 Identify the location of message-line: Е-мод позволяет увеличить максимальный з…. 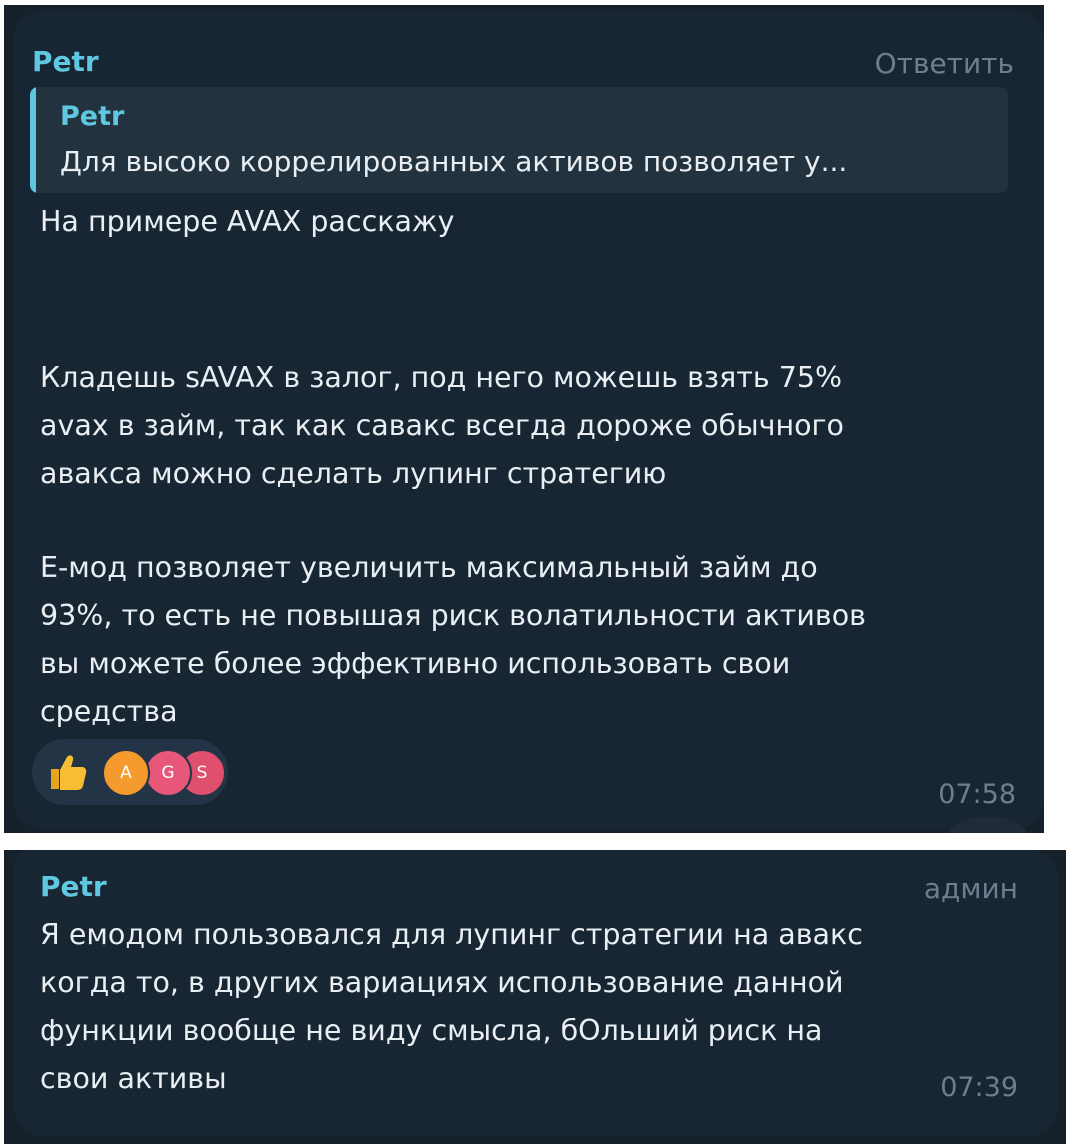
(429, 567).